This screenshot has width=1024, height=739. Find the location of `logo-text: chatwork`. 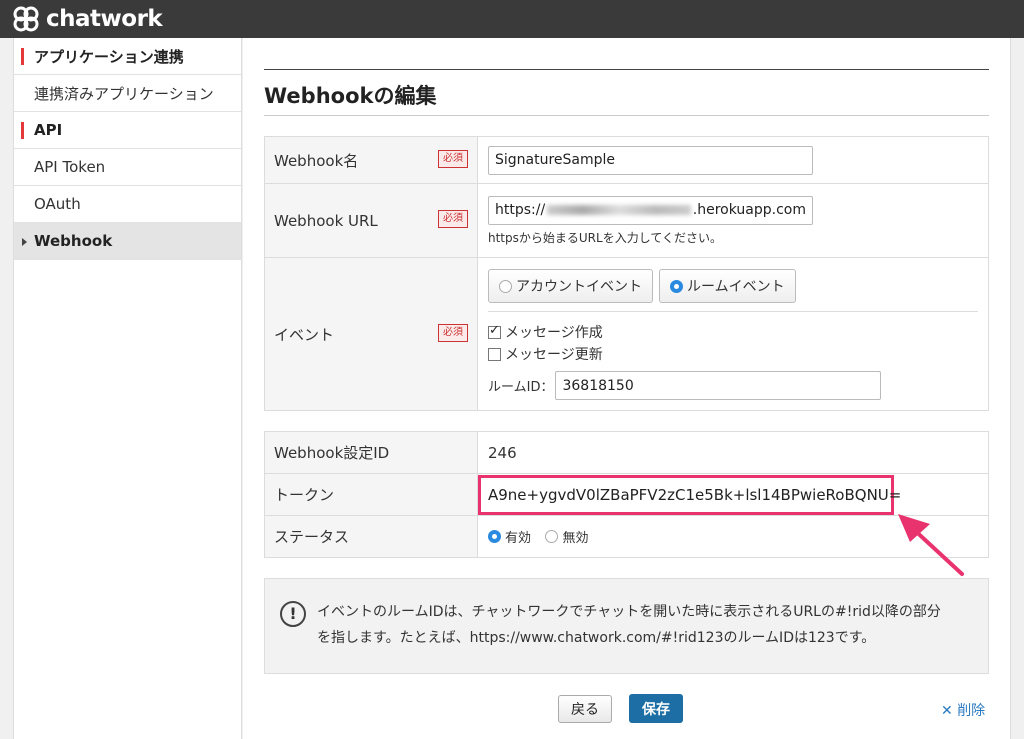

logo-text: chatwork is located at coordinates (104, 19).